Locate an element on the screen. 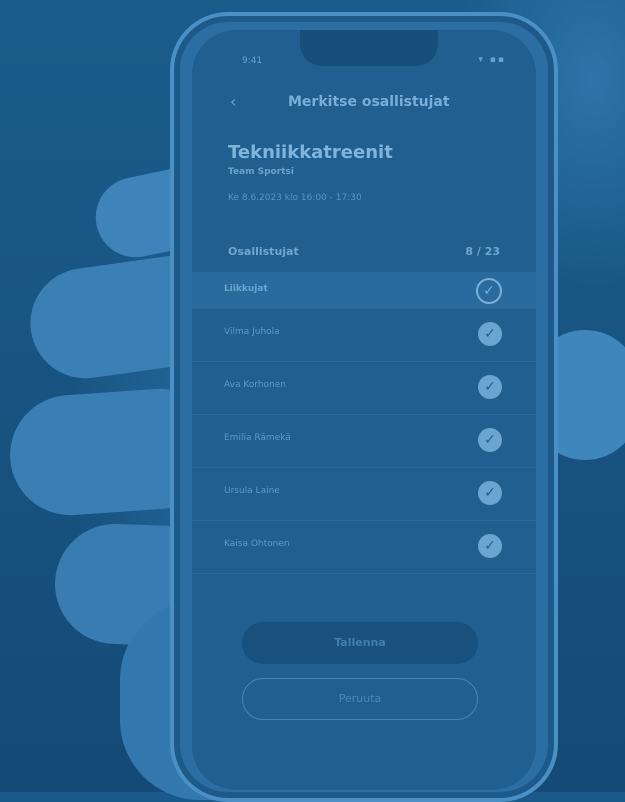 This screenshot has height=802, width=625. participant-name: Ava Korhonen is located at coordinates (255, 385).